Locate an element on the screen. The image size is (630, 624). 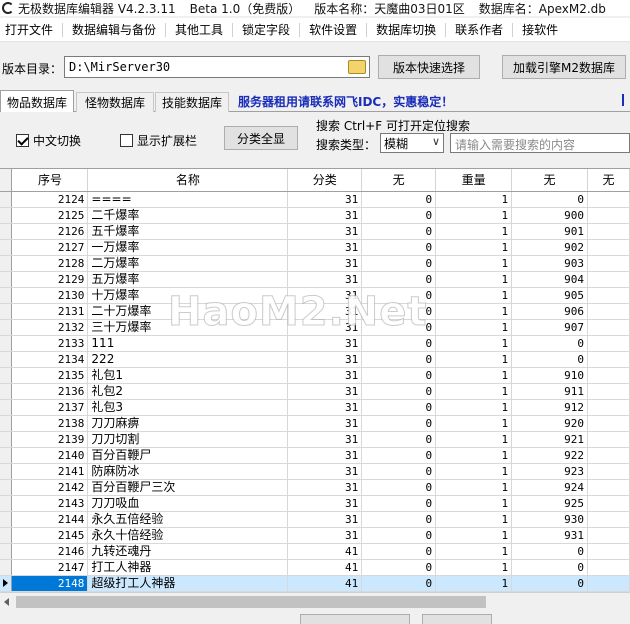
quick-select-button: 版本快速选择 is located at coordinates (429, 67).